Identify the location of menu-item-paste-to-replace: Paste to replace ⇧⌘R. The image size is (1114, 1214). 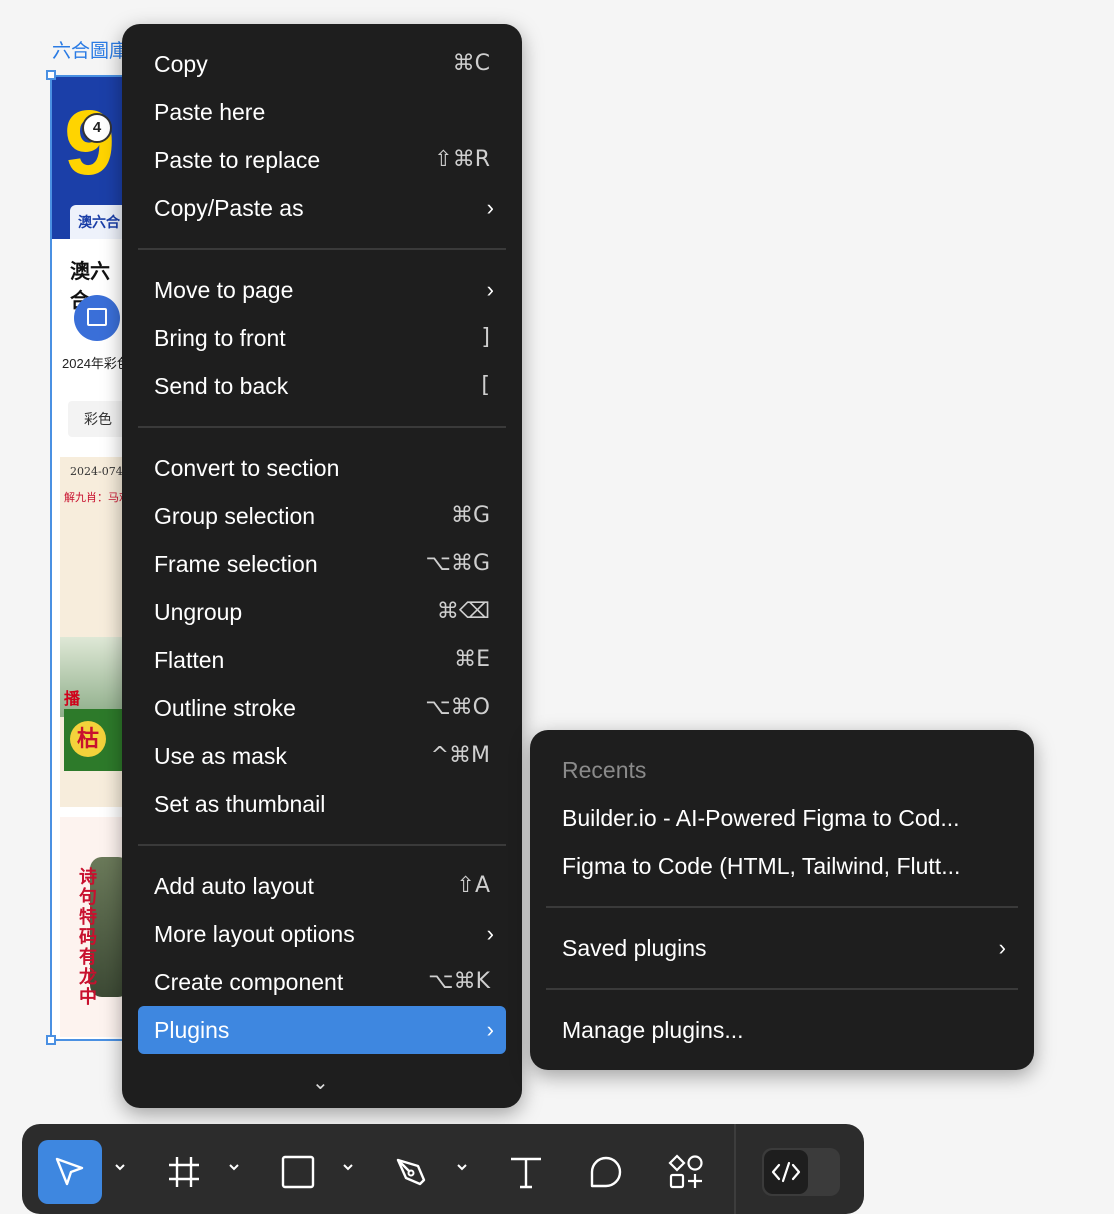
(322, 160).